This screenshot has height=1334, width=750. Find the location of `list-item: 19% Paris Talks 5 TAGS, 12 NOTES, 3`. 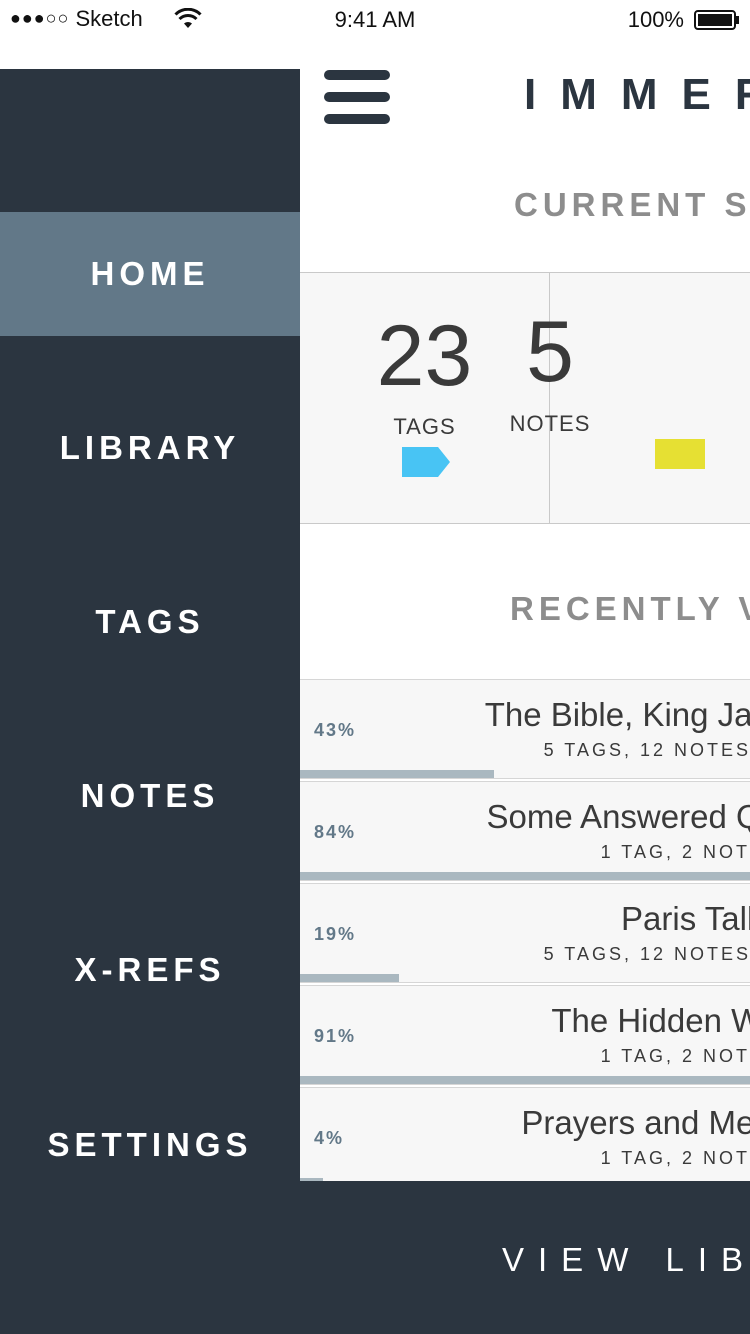

list-item: 19% Paris Talks 5 TAGS, 12 NOTES, 3 is located at coordinates (525, 933).